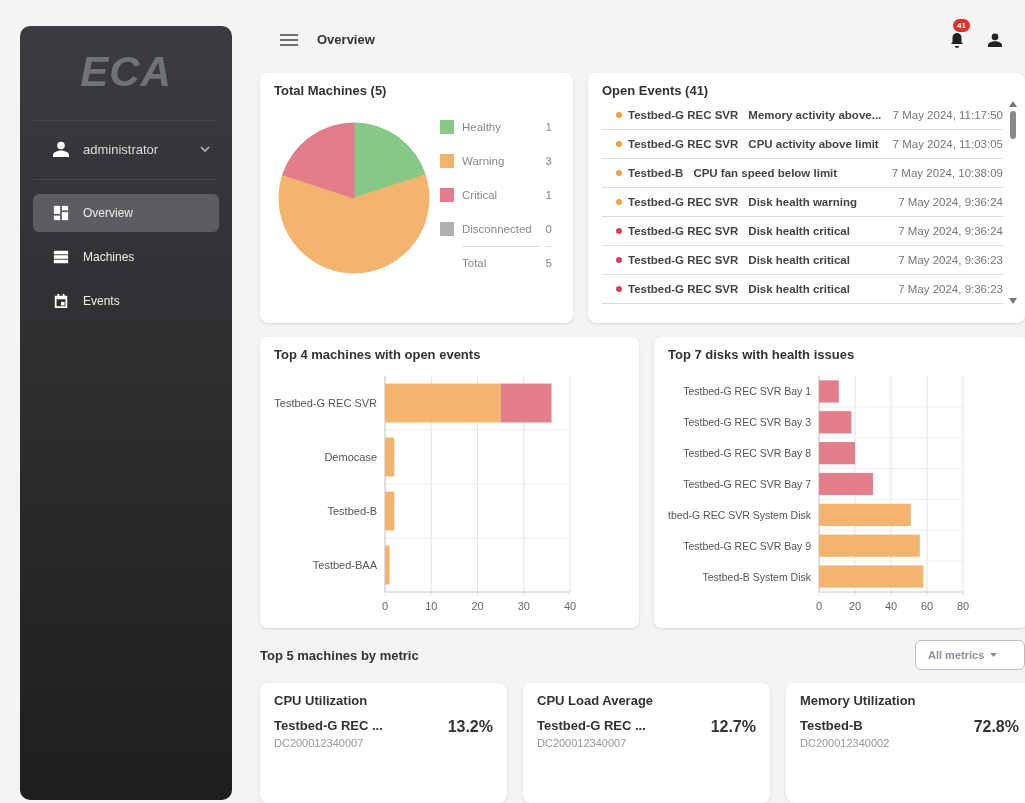 This screenshot has height=803, width=1025. I want to click on axis-tick-label: 10, so click(431, 605).